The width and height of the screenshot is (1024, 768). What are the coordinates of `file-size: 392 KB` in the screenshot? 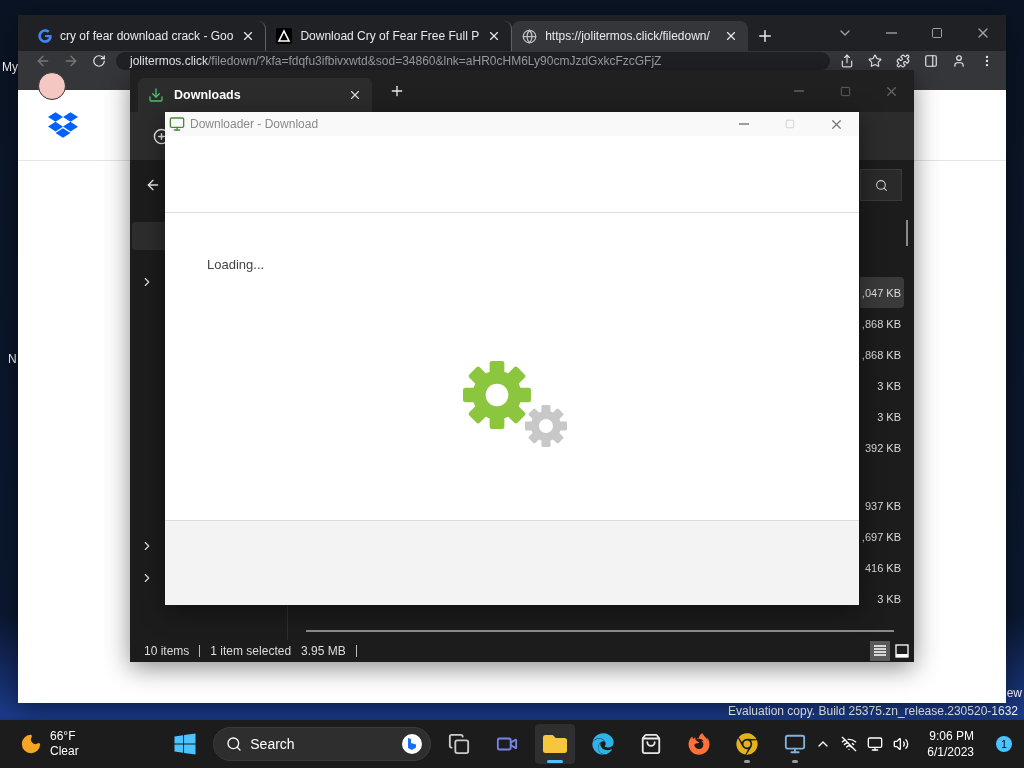 It's located at (882, 447).